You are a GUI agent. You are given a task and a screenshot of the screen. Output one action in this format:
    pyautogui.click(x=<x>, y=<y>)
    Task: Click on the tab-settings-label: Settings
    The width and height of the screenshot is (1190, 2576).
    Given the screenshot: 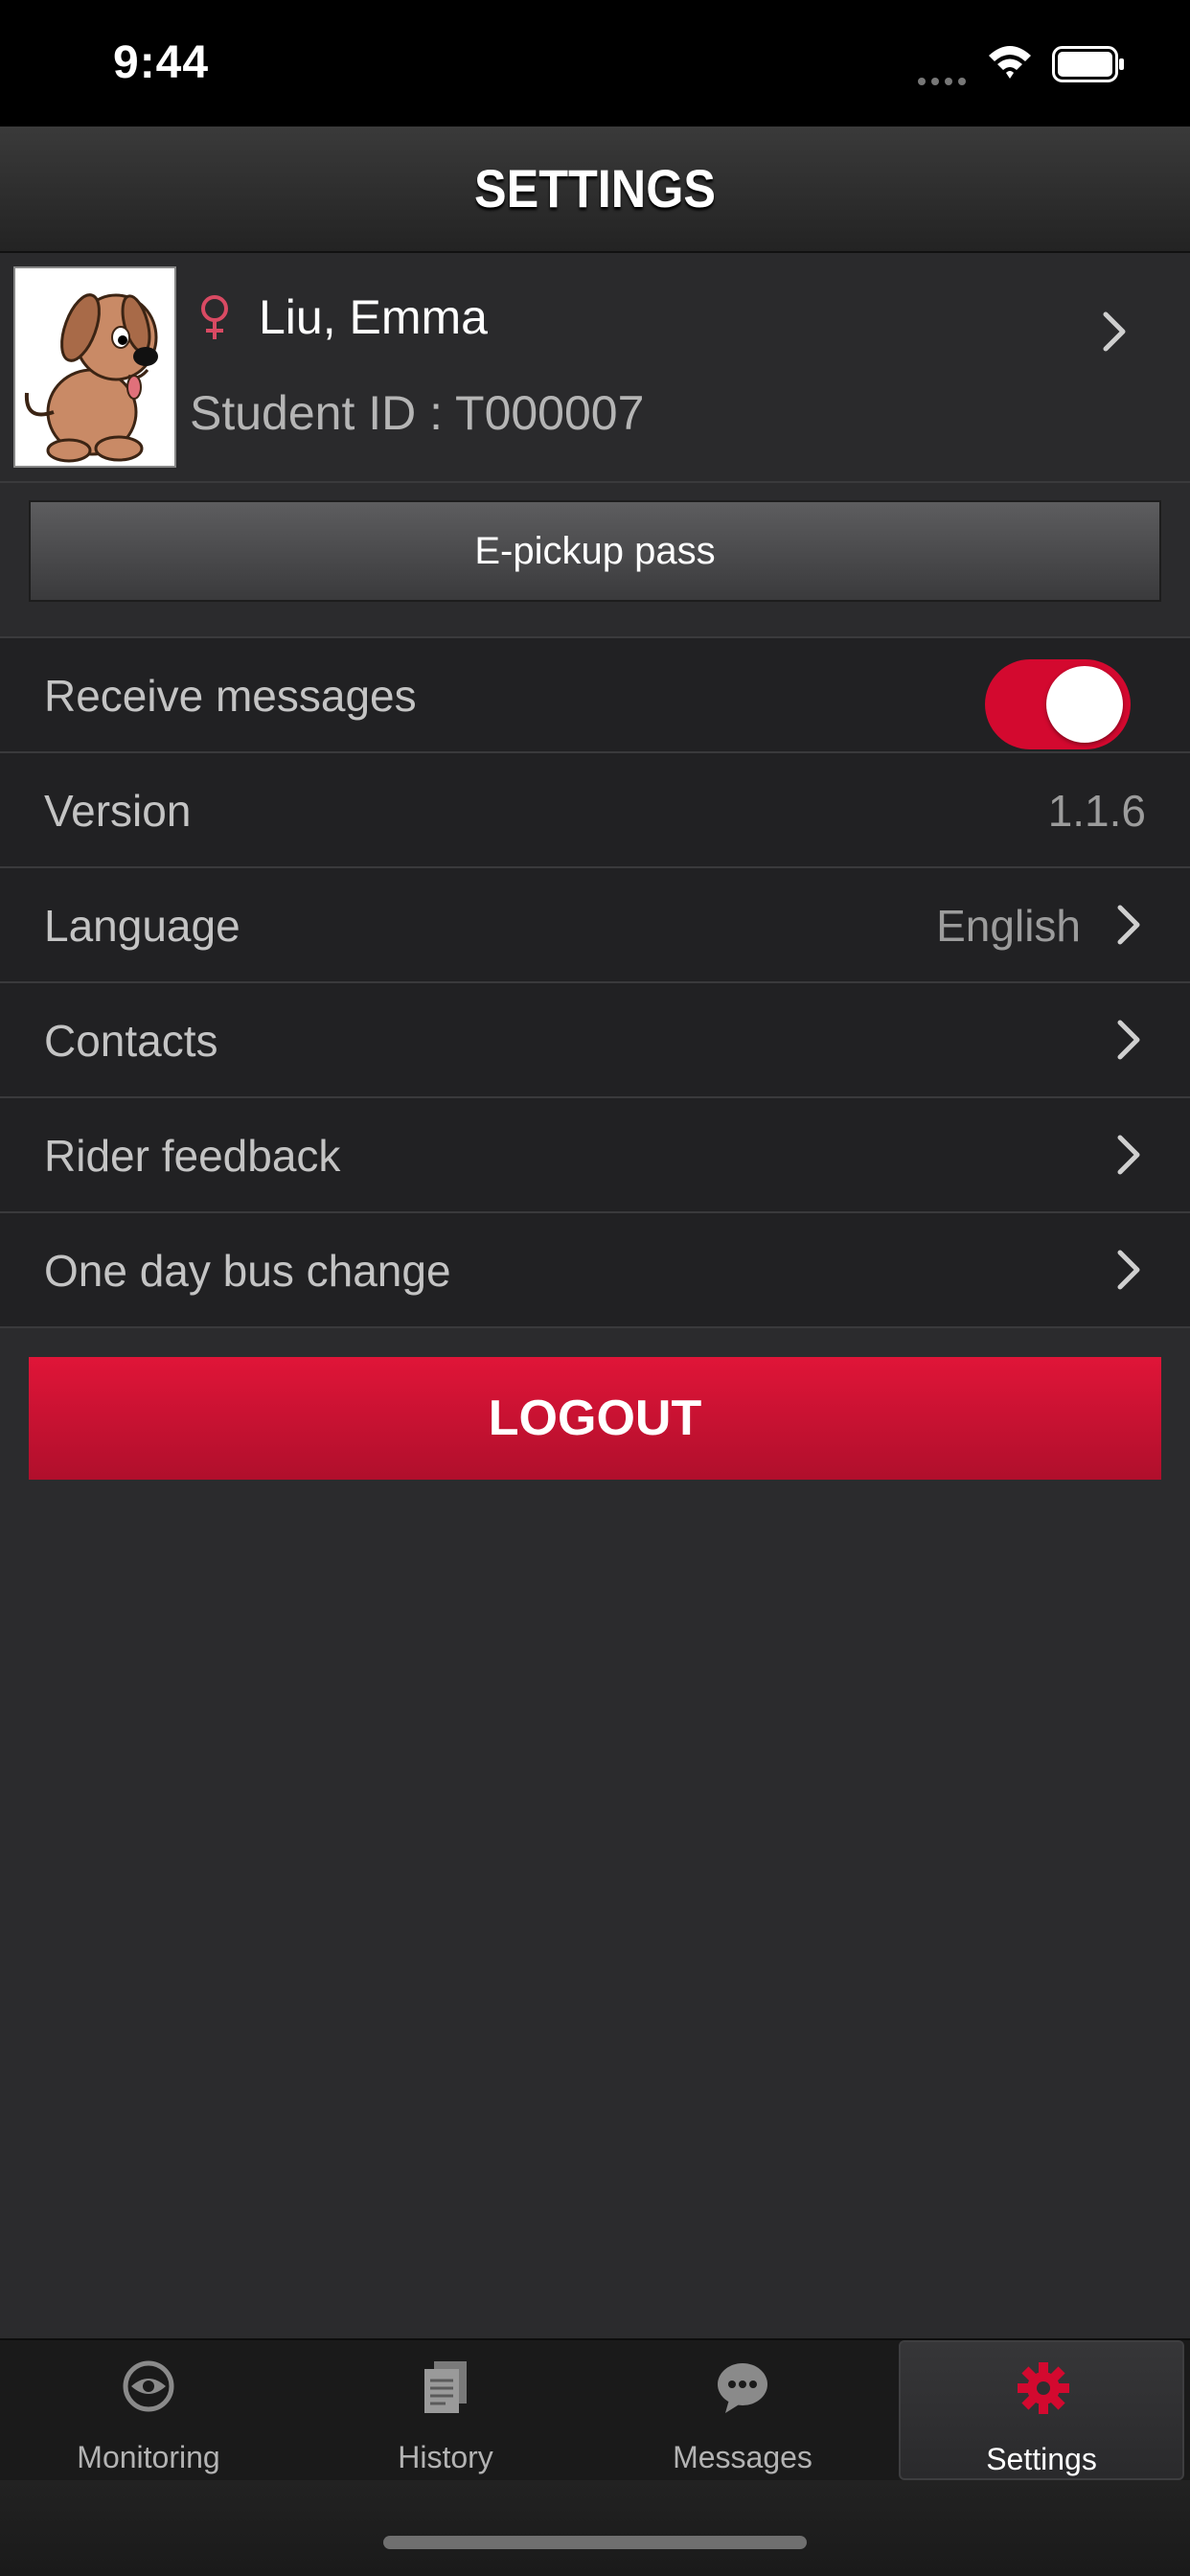 What is the action you would take?
    pyautogui.click(x=1041, y=2459)
    